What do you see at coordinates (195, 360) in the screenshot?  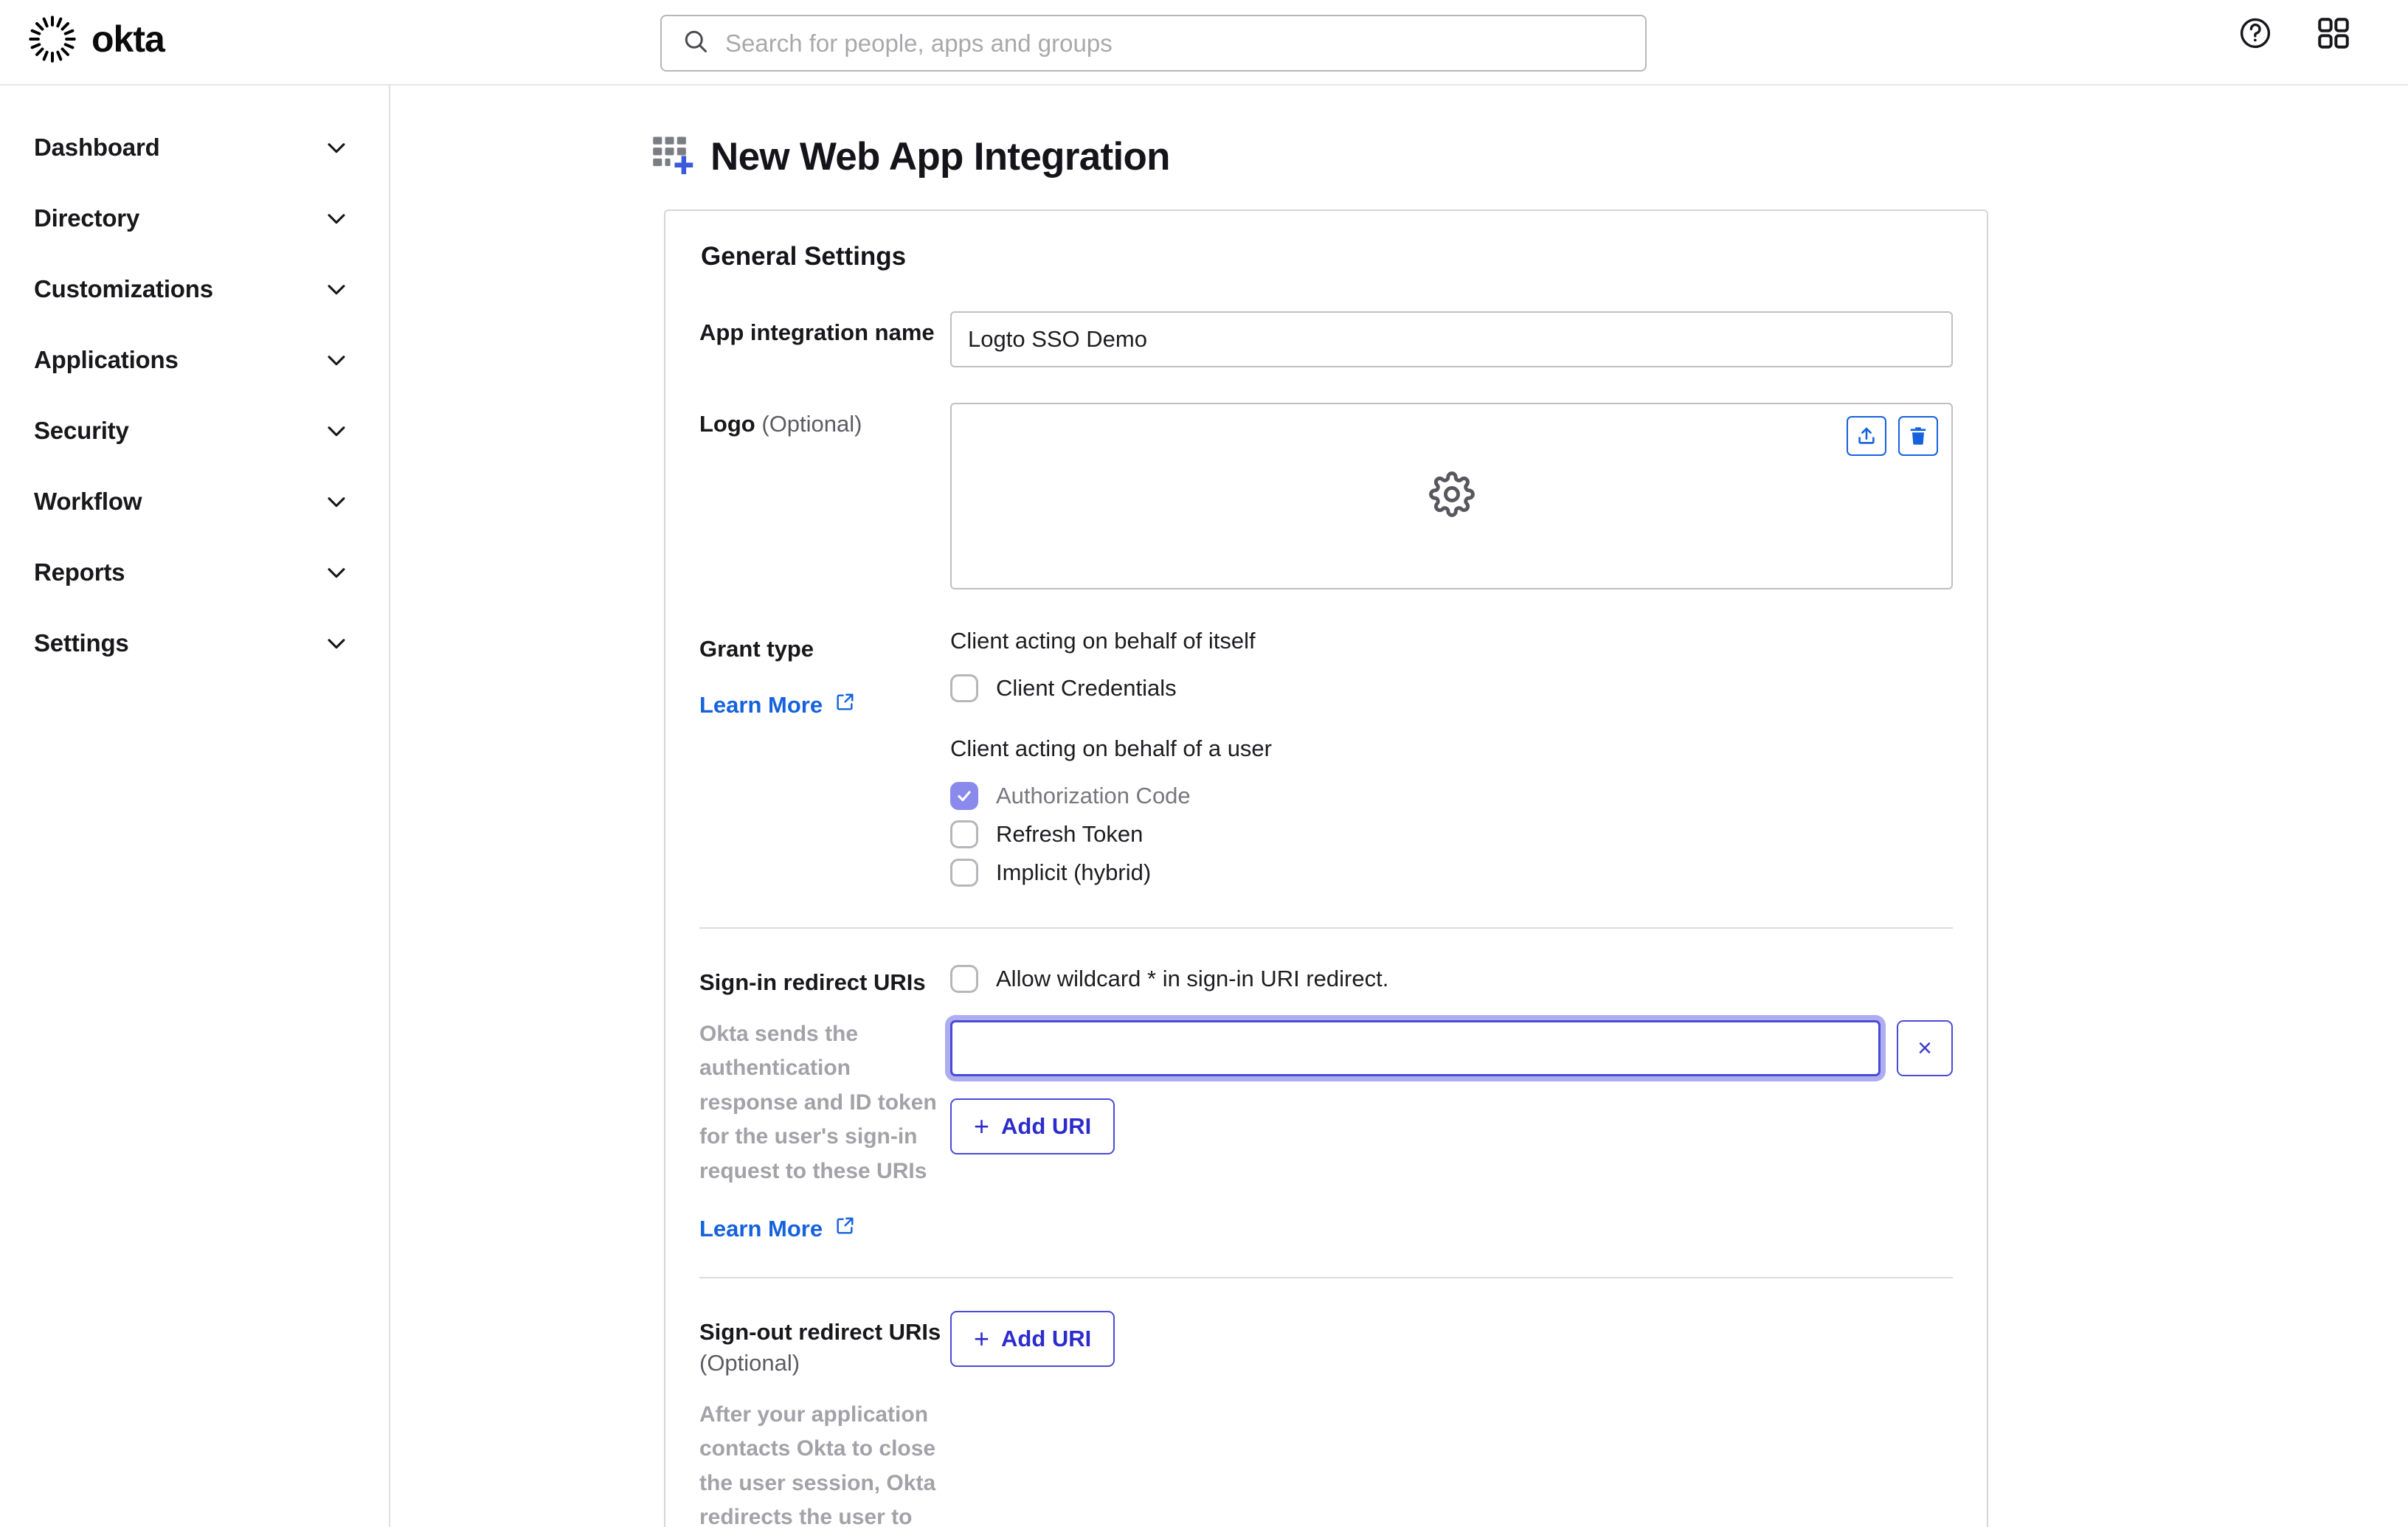 I see `sidebar-item-applications: Applications` at bounding box center [195, 360].